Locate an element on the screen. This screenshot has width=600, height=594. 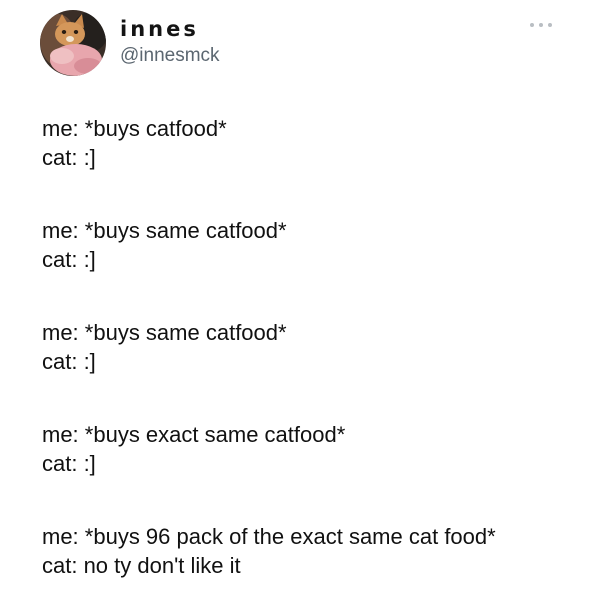
tweet-header: innes @innesmck is located at coordinates (130, 43).